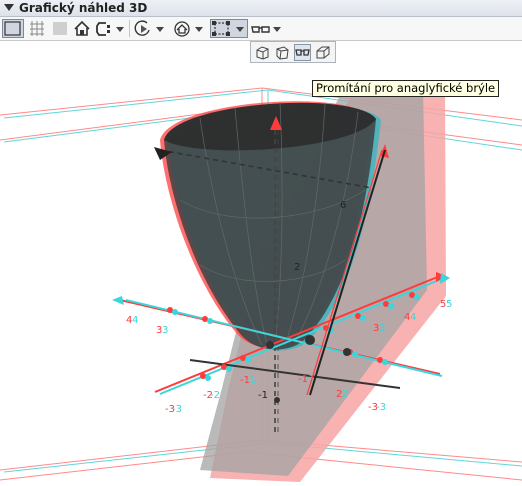 This screenshot has width=522, height=486. I want to click on home-icon, so click(82, 28).